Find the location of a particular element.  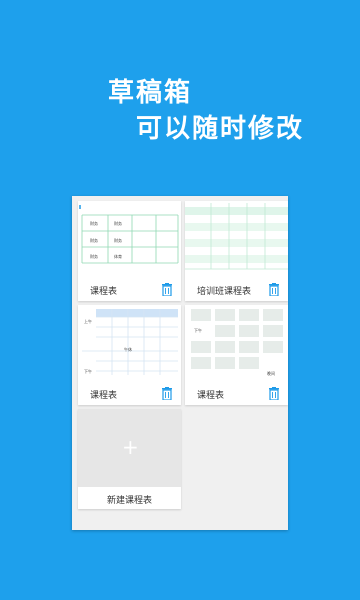

row-label: 晚间 is located at coordinates (271, 373).